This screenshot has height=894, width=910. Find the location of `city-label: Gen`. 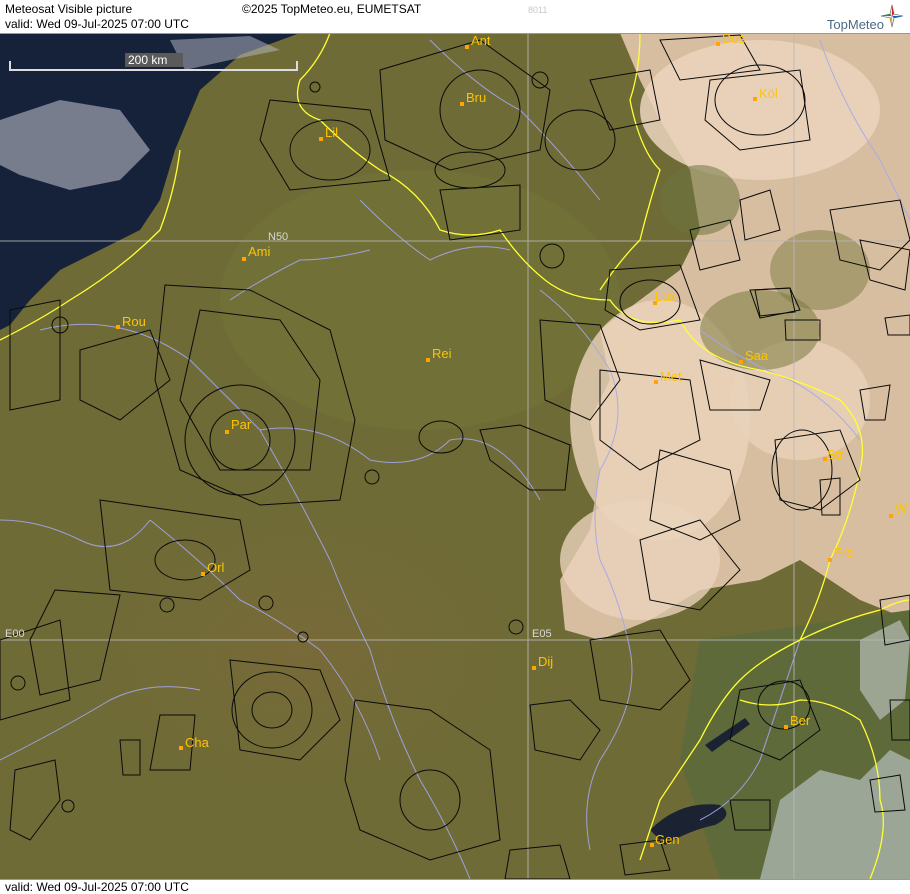

city-label: Gen is located at coordinates (667, 839).